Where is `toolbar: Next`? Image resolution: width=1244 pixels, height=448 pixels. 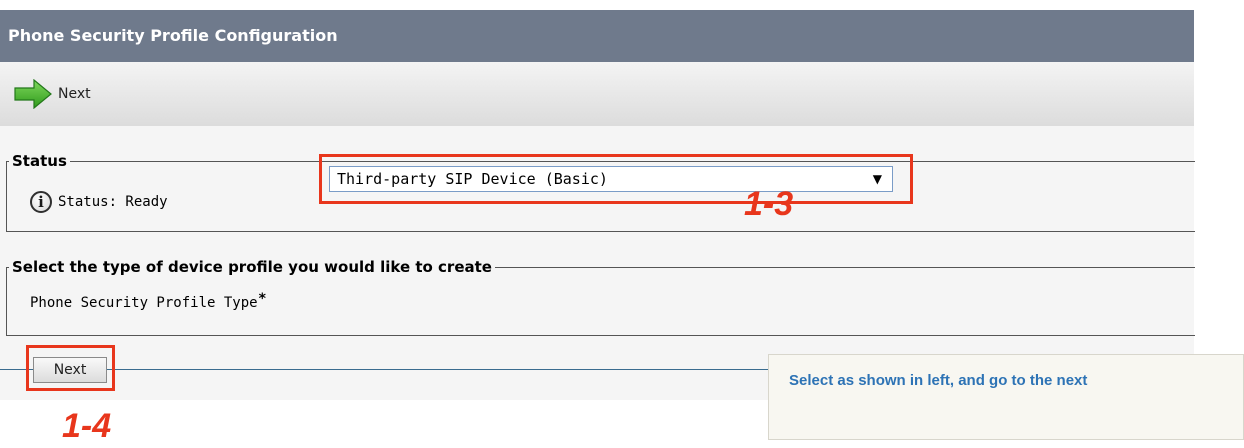 toolbar: Next is located at coordinates (597, 94).